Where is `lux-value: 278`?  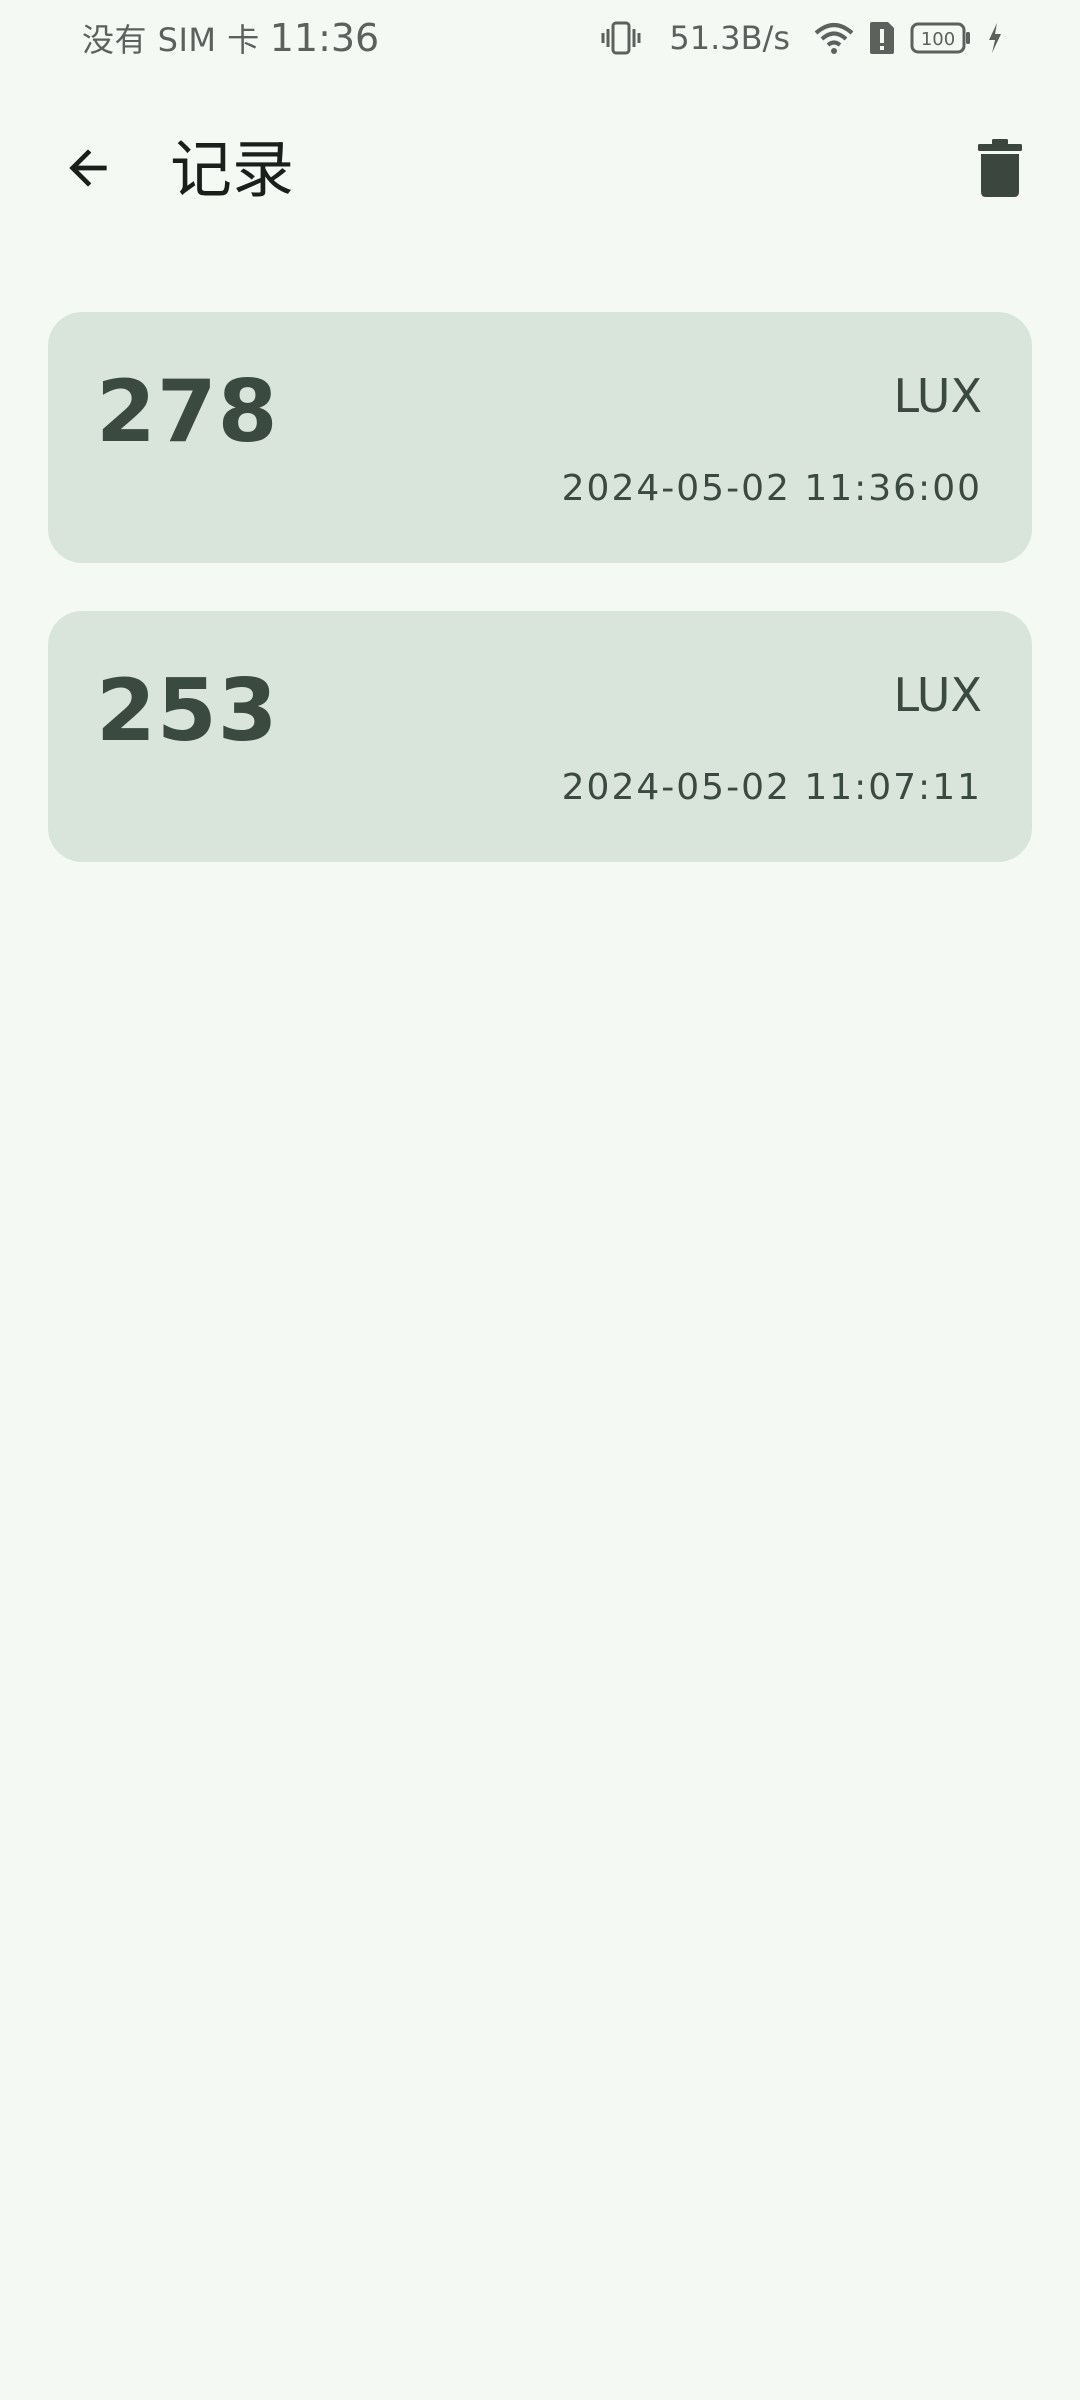
lux-value: 278 is located at coordinates (187, 412).